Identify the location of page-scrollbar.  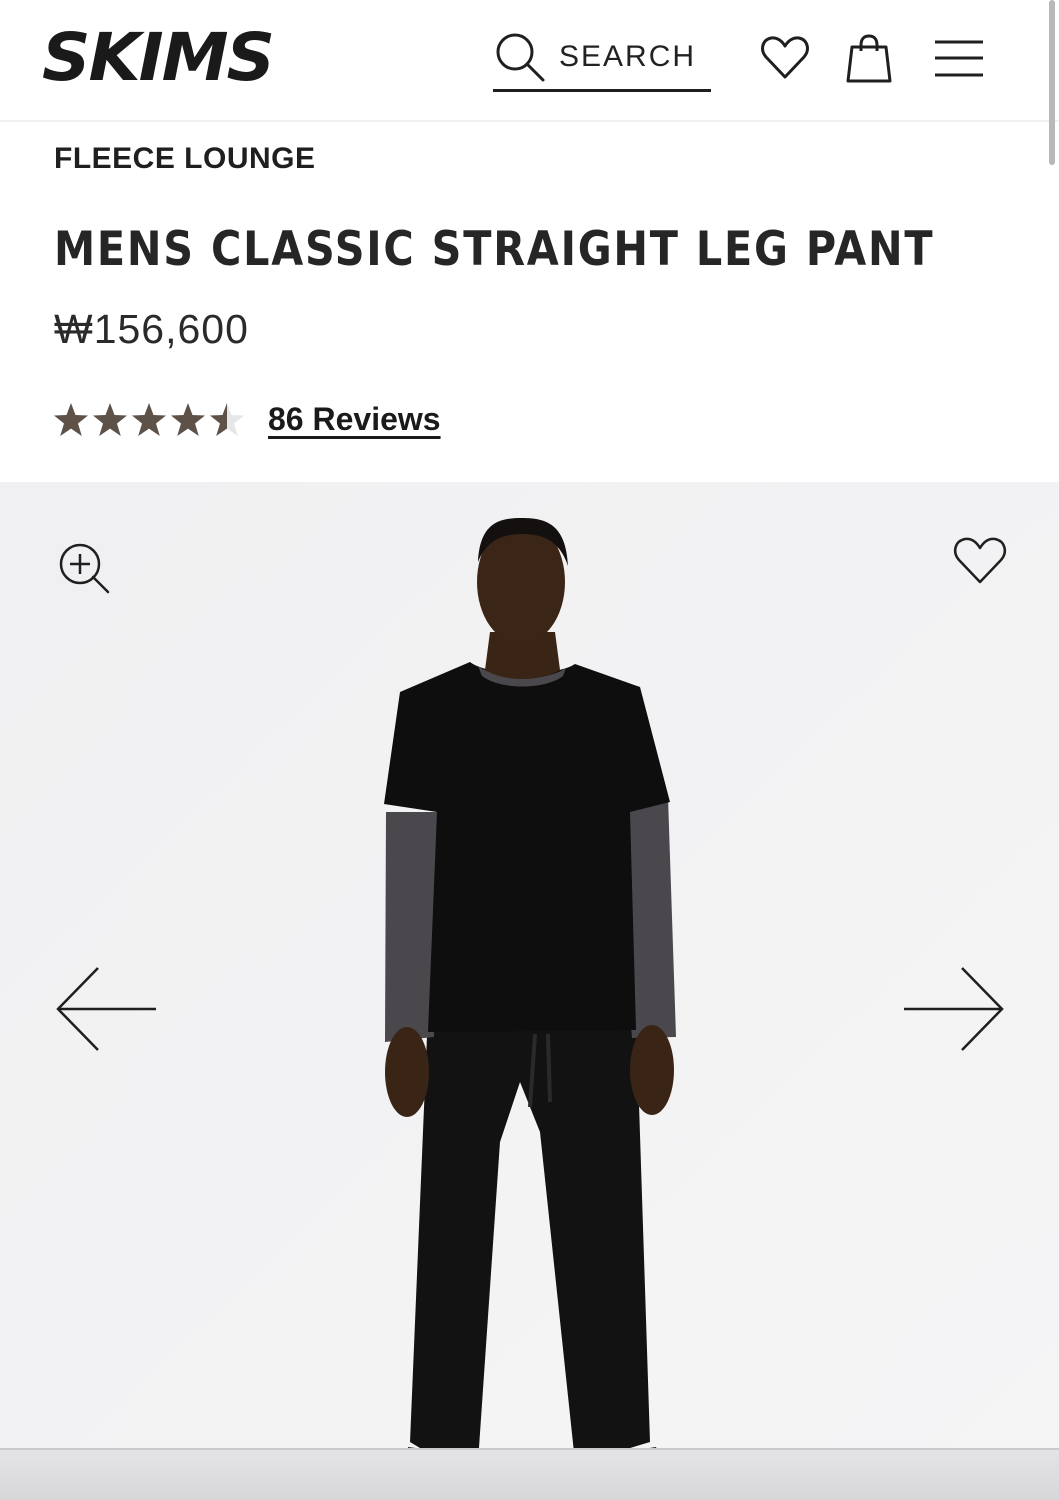
(1052, 82).